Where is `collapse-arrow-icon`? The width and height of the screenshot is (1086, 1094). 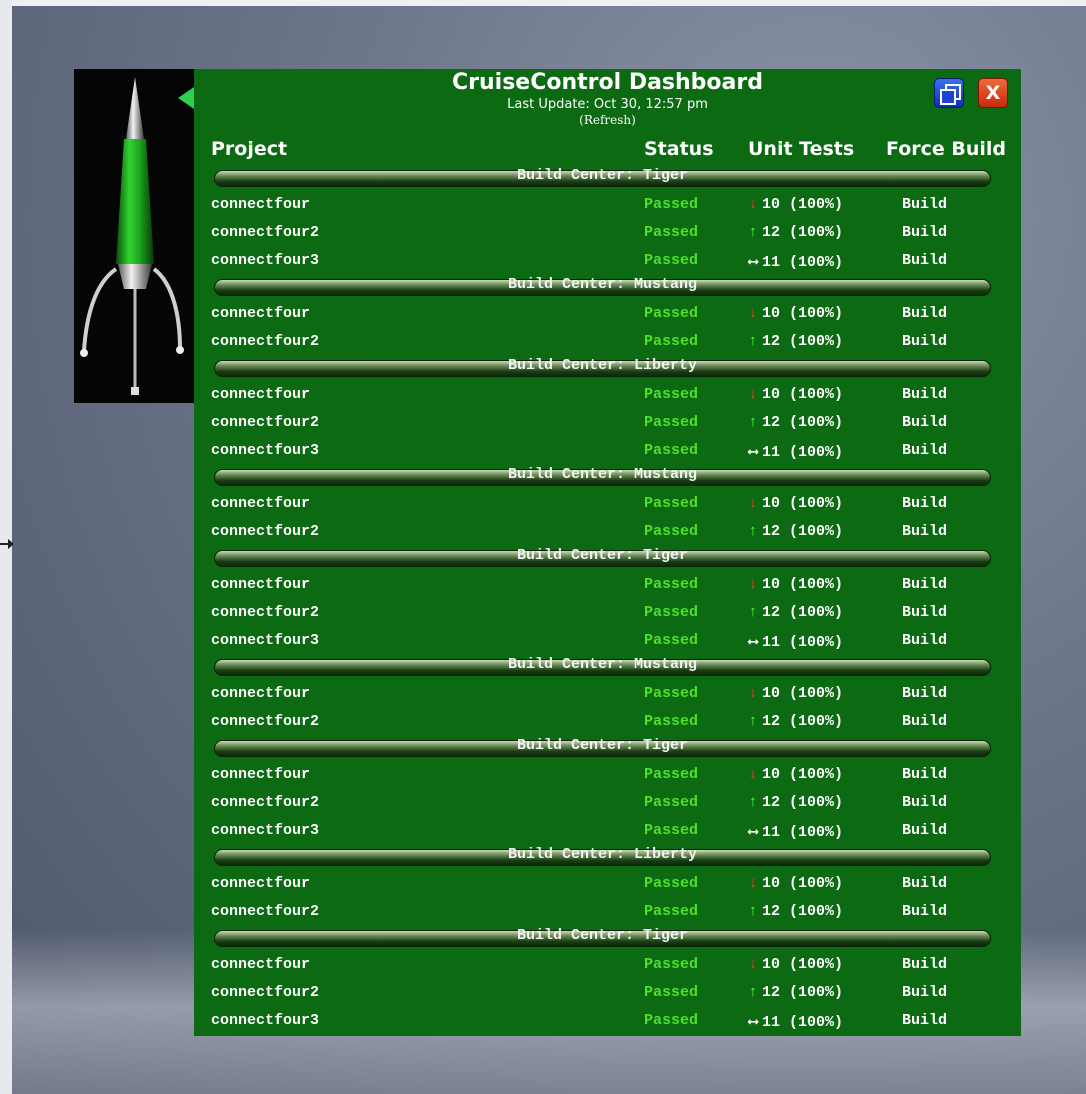 collapse-arrow-icon is located at coordinates (186, 98).